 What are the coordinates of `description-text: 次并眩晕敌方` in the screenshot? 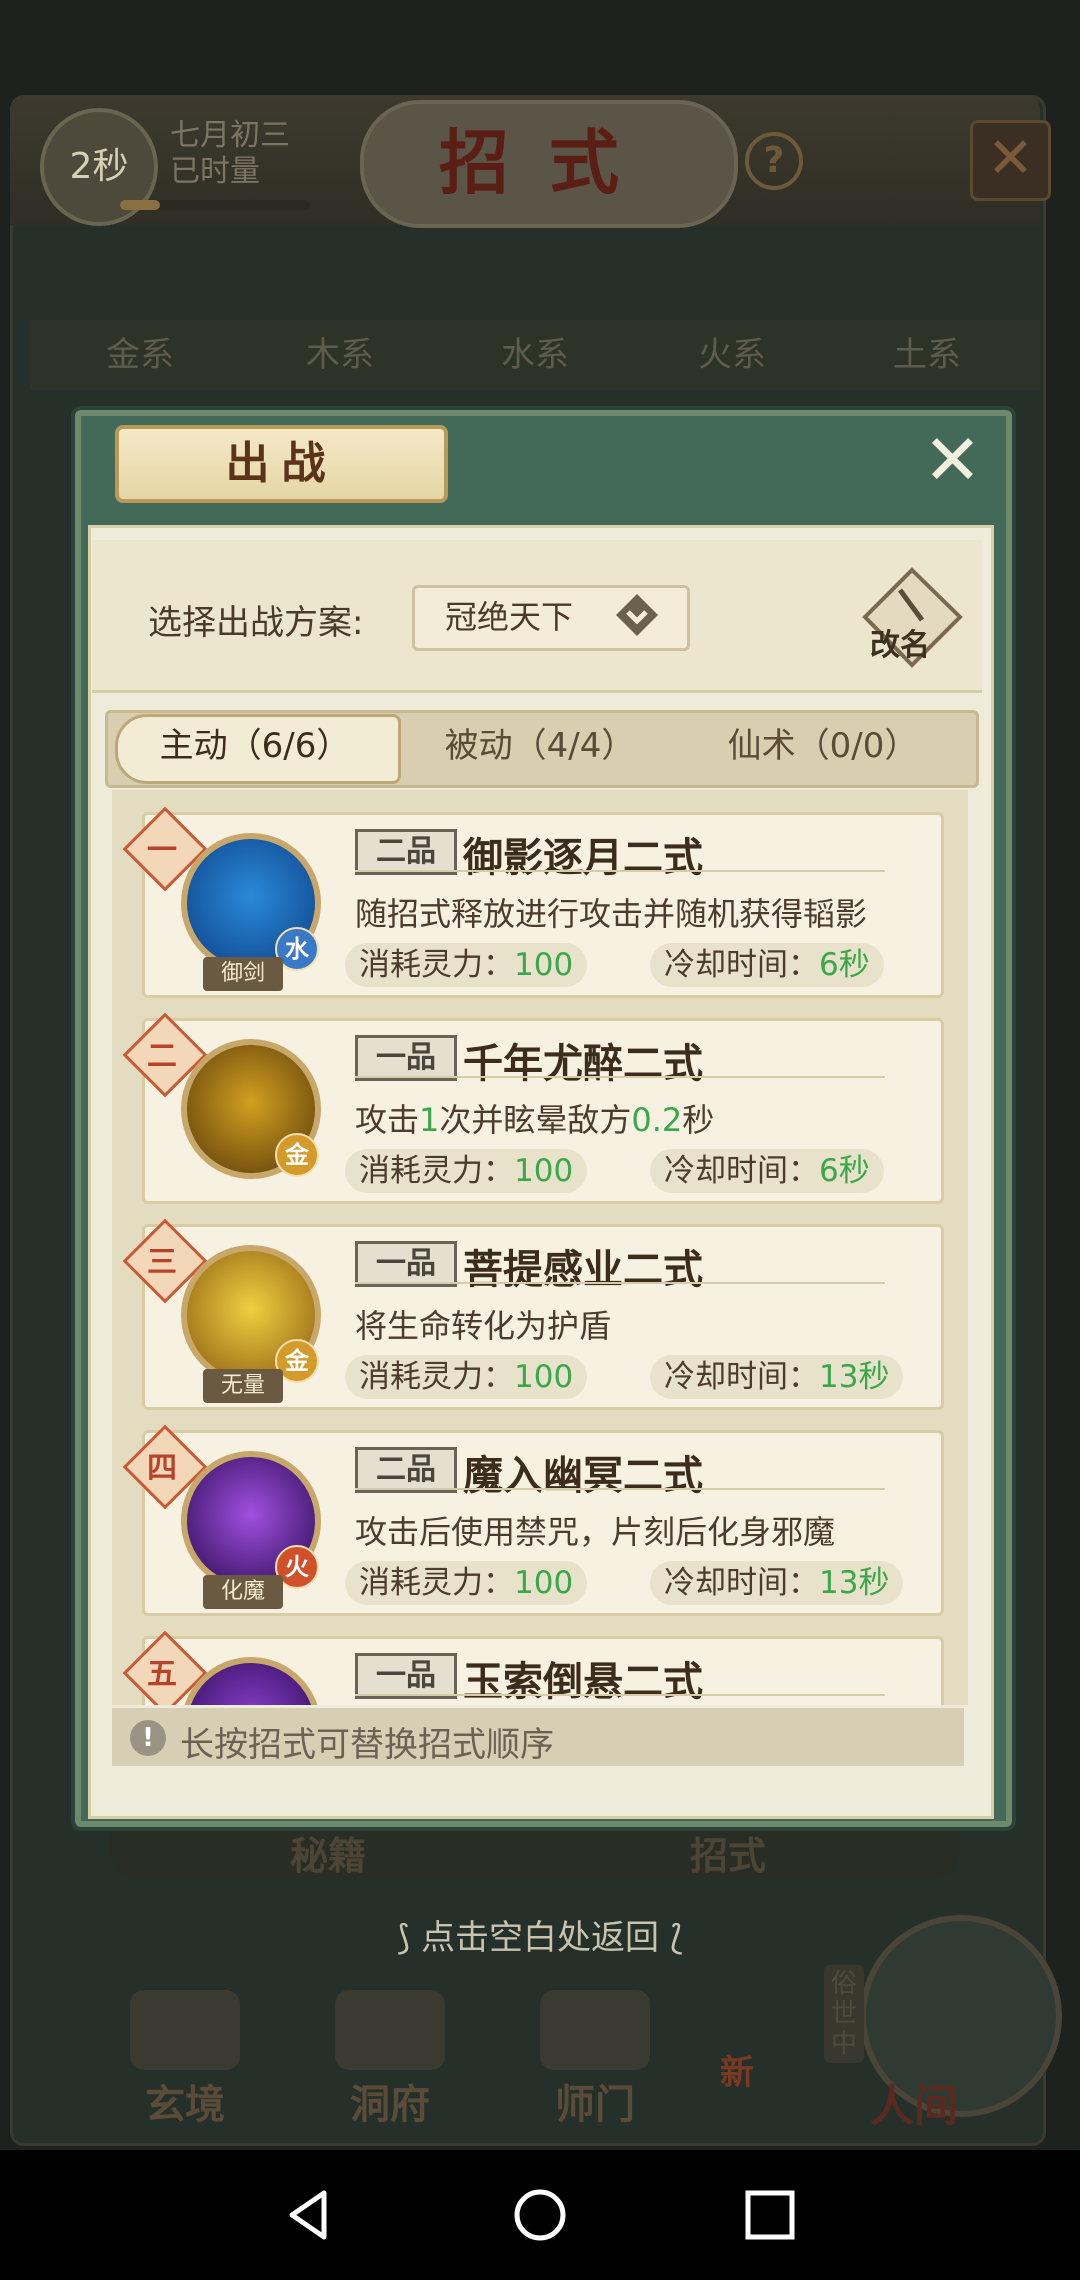 It's located at (535, 1120).